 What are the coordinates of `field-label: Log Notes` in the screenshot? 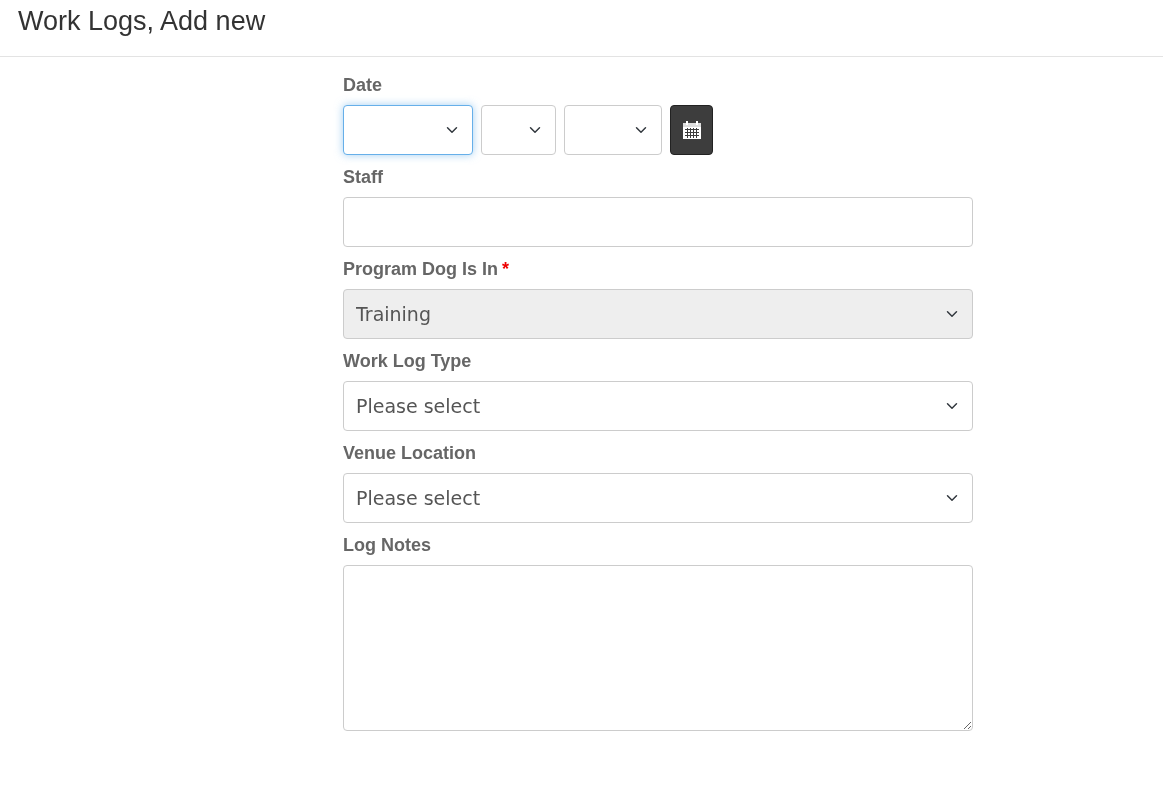 It's located at (387, 545).